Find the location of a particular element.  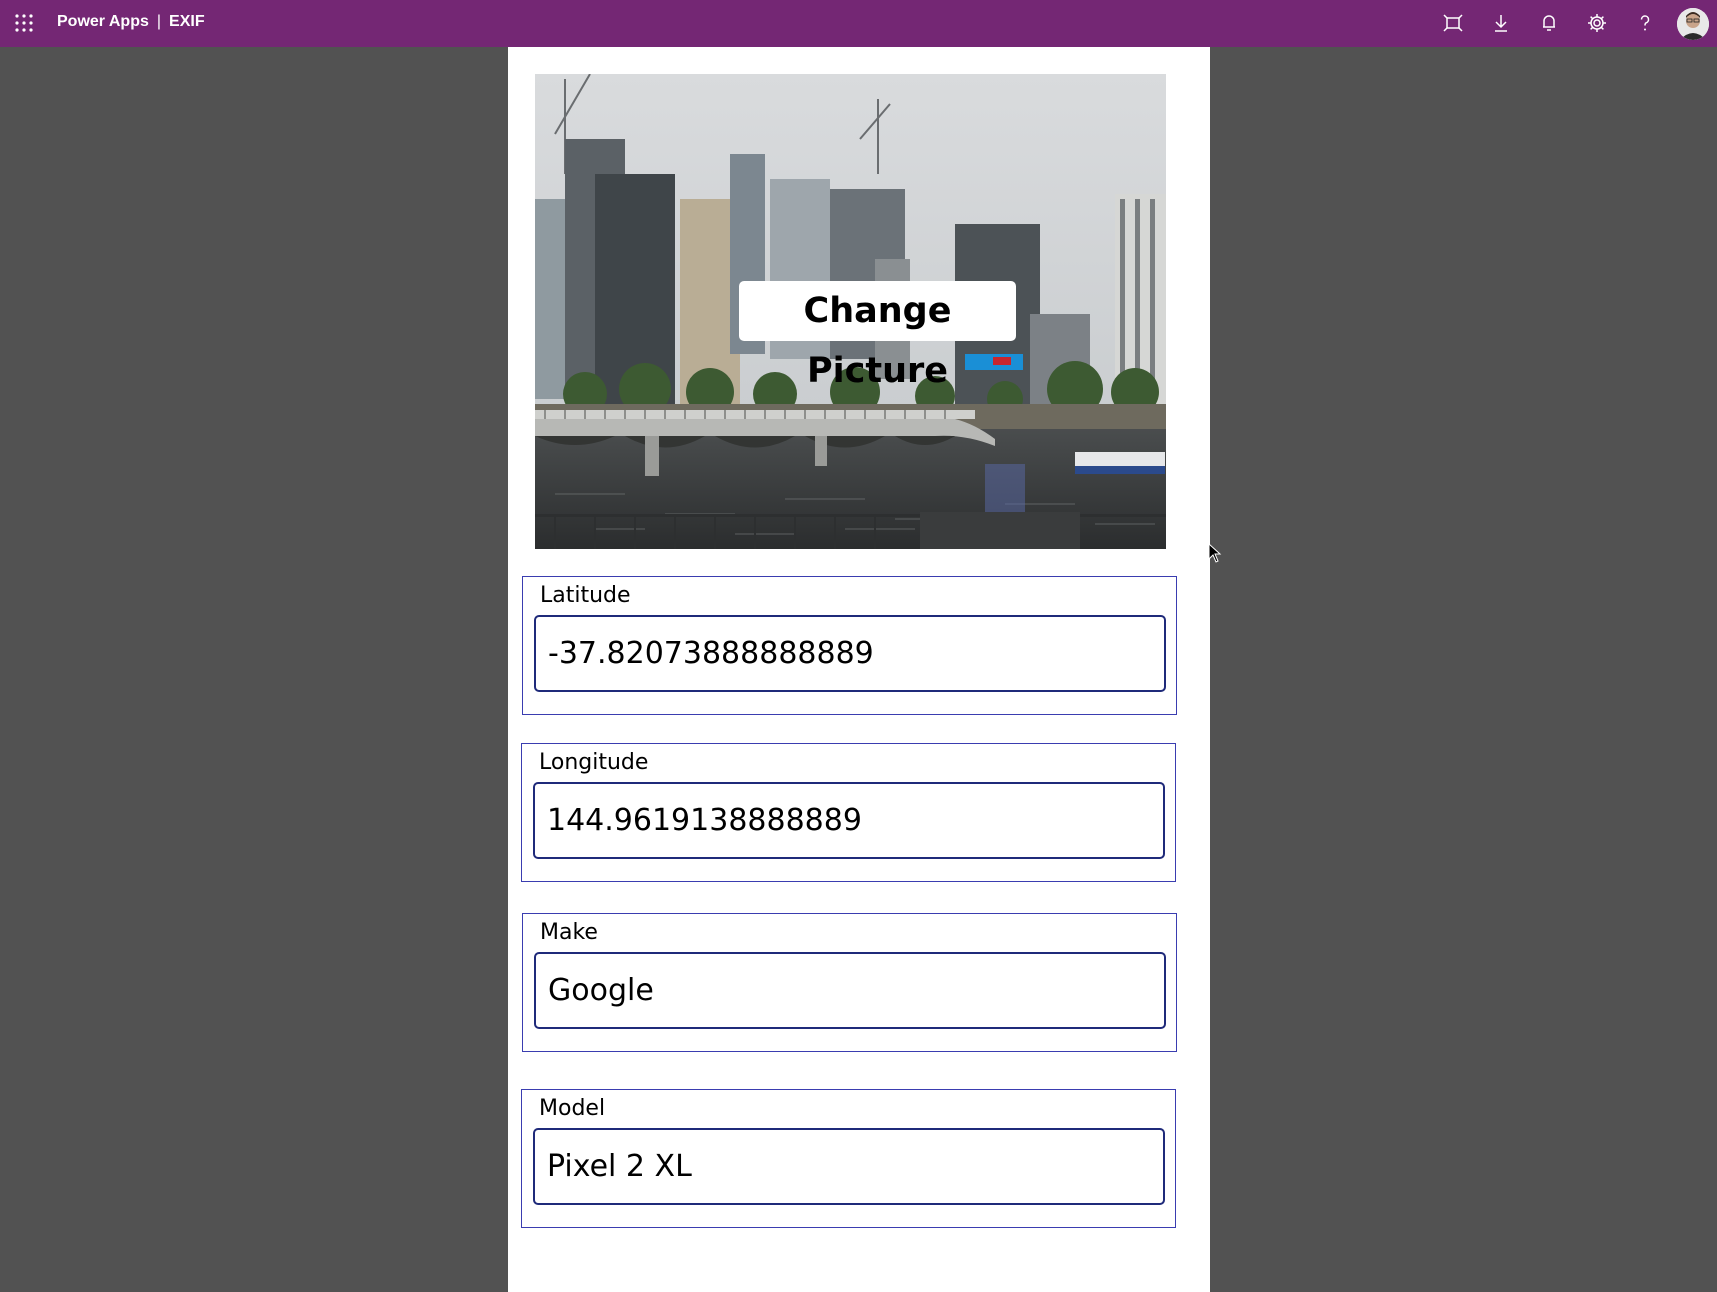

field-card-longitude: Longitude 144.9619138888889 is located at coordinates (848, 812).